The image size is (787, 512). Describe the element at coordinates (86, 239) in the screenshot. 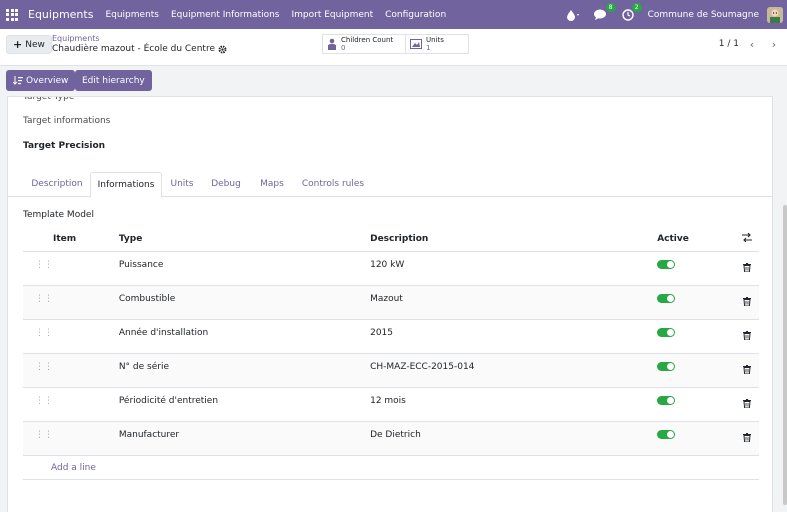

I see `header-item: Item` at that location.